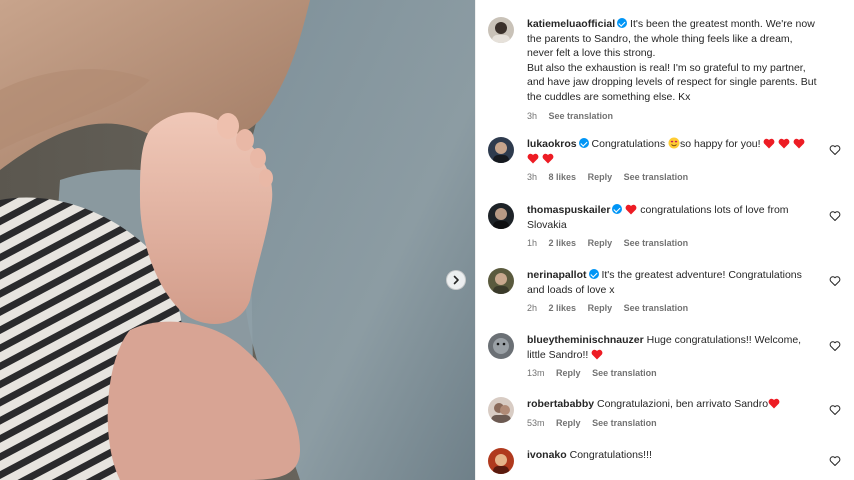 This screenshot has height=480, width=854. Describe the element at coordinates (571, 24) in the screenshot. I see `caption-username: katiemeluaofficial` at that location.